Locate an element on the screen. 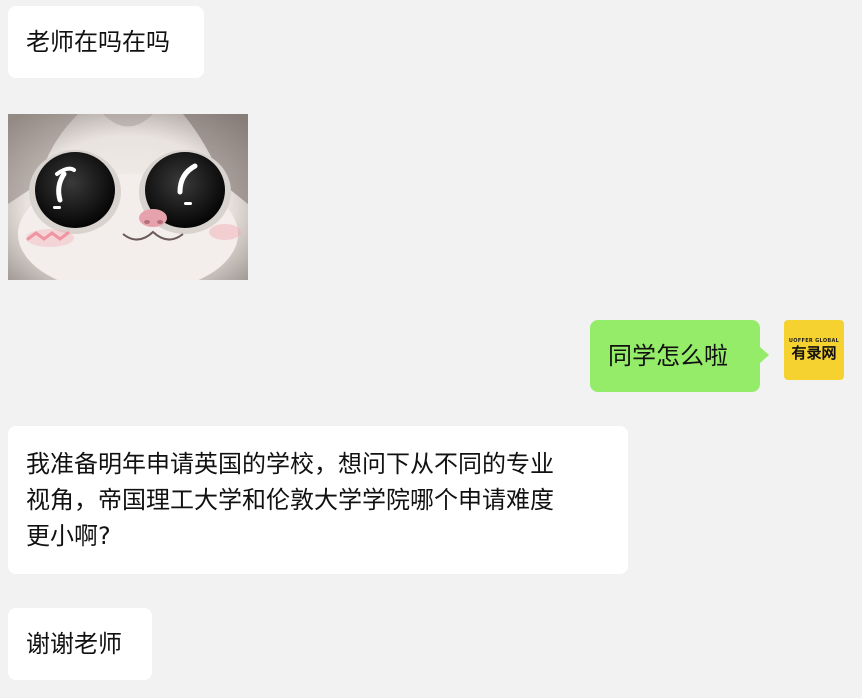 This screenshot has height=698, width=862. message-text: 同学怎么啦 is located at coordinates (668, 356).